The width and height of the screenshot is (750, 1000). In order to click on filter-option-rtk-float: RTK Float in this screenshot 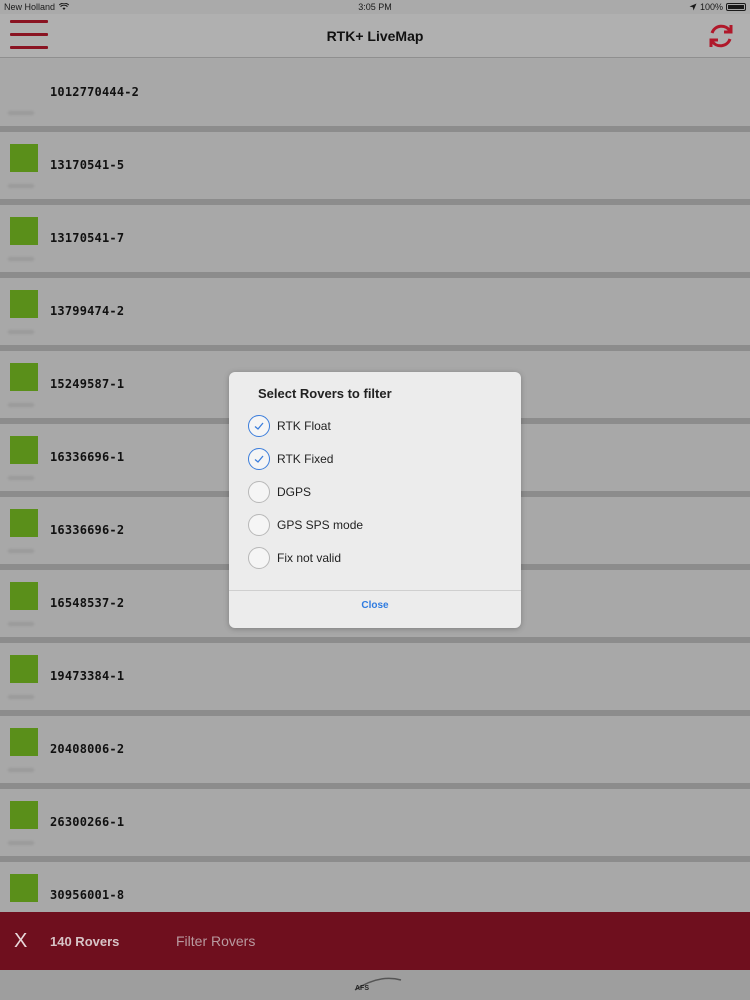, I will do `click(373, 426)`.